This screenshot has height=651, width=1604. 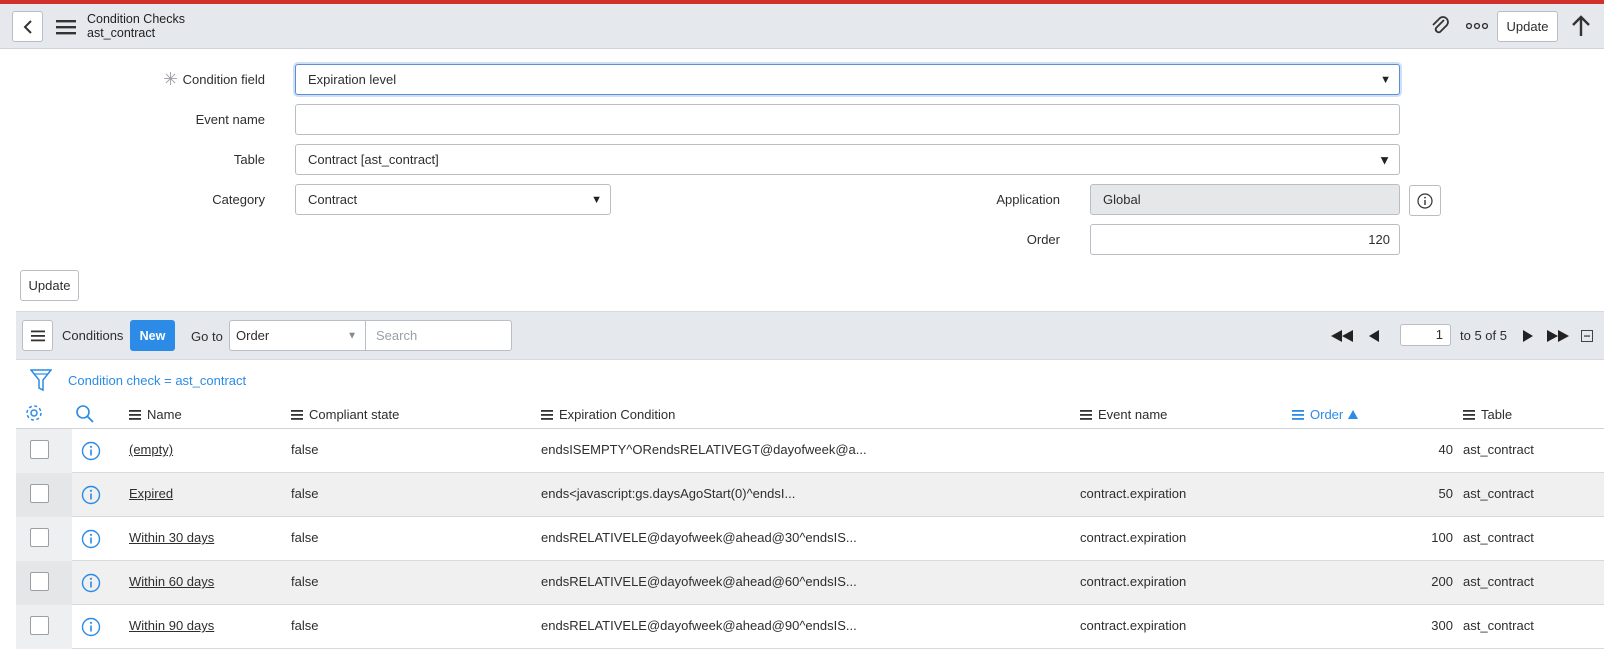 What do you see at coordinates (171, 625) in the screenshot?
I see `row-name-link: Within 90 days` at bounding box center [171, 625].